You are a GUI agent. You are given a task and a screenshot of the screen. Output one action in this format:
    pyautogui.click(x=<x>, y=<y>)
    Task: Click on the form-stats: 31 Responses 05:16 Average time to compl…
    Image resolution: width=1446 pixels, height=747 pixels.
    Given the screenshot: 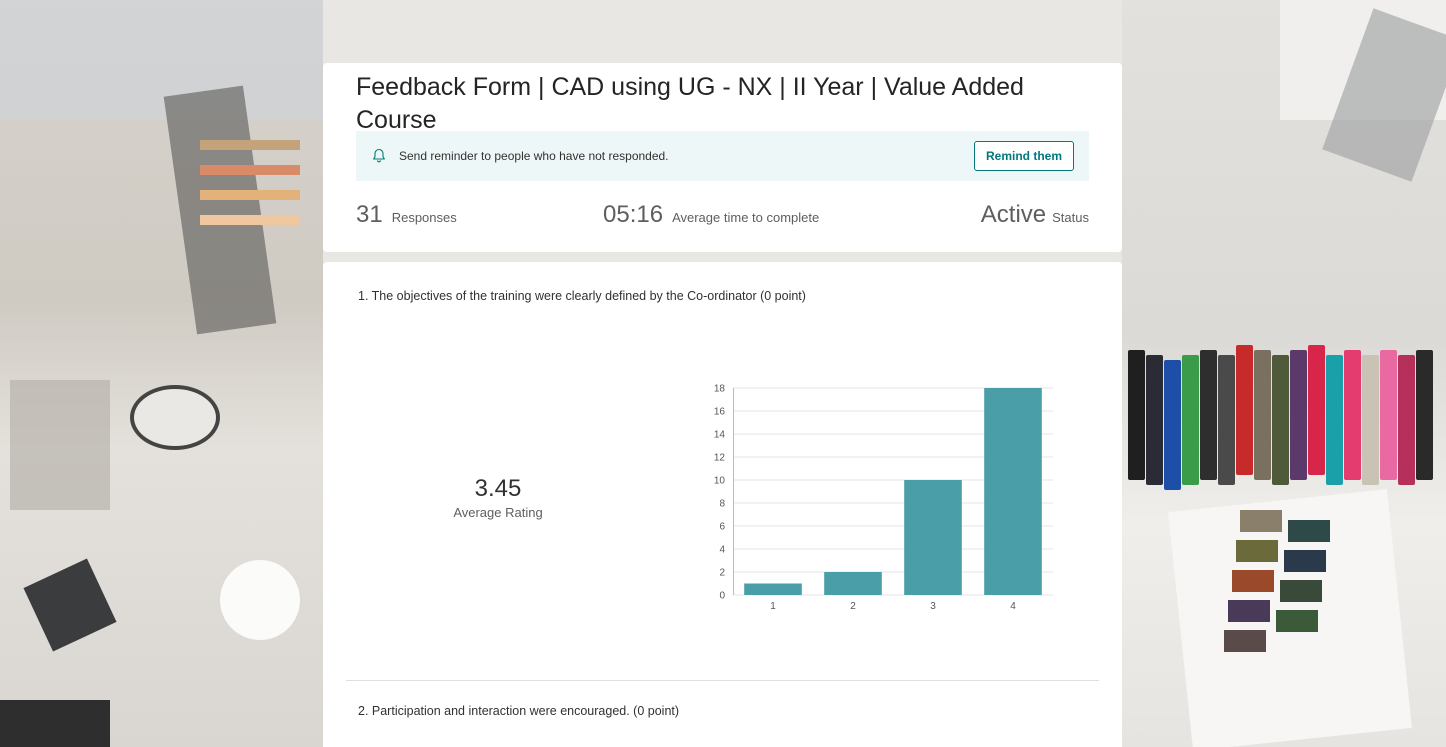 What is the action you would take?
    pyautogui.click(x=722, y=217)
    